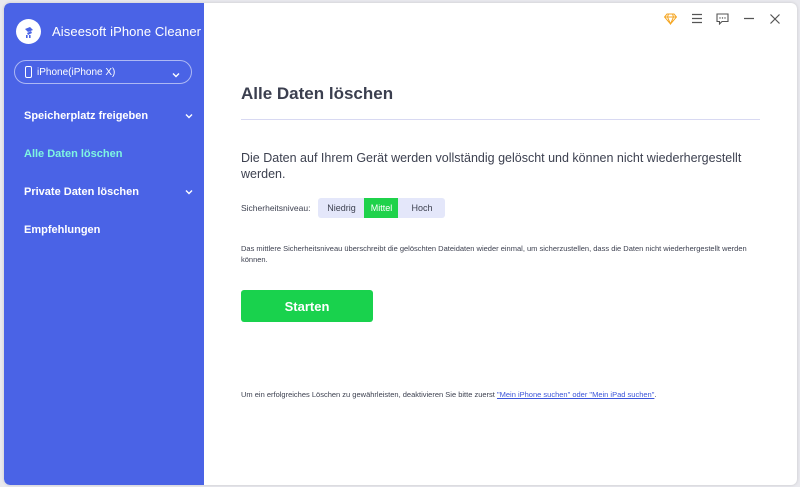 Image resolution: width=800 pixels, height=487 pixels. I want to click on sidebar-item-private-daten-loeschen: Private Daten löschen, so click(104, 192).